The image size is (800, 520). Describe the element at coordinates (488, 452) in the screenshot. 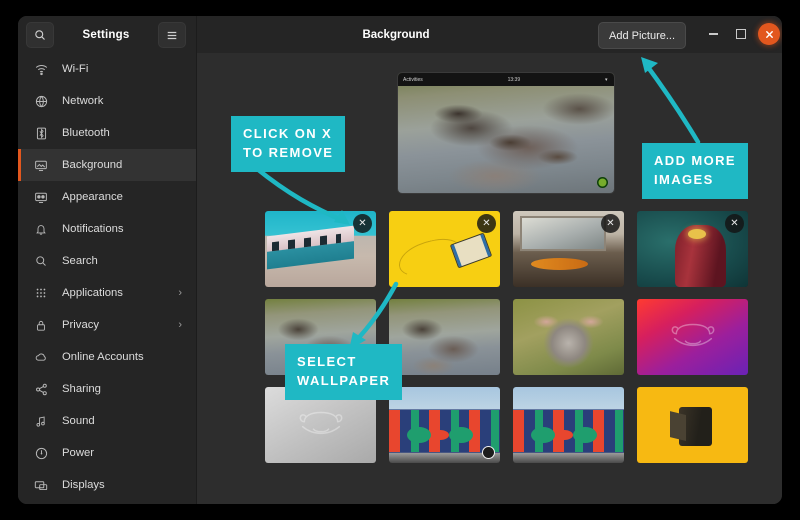

I see `selected-indicator-icon` at that location.